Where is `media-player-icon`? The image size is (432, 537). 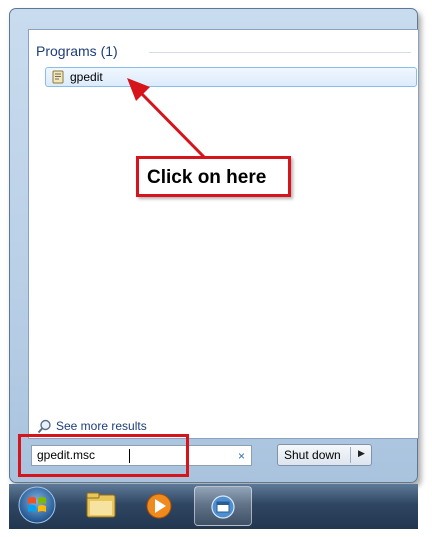 media-player-icon is located at coordinates (159, 506).